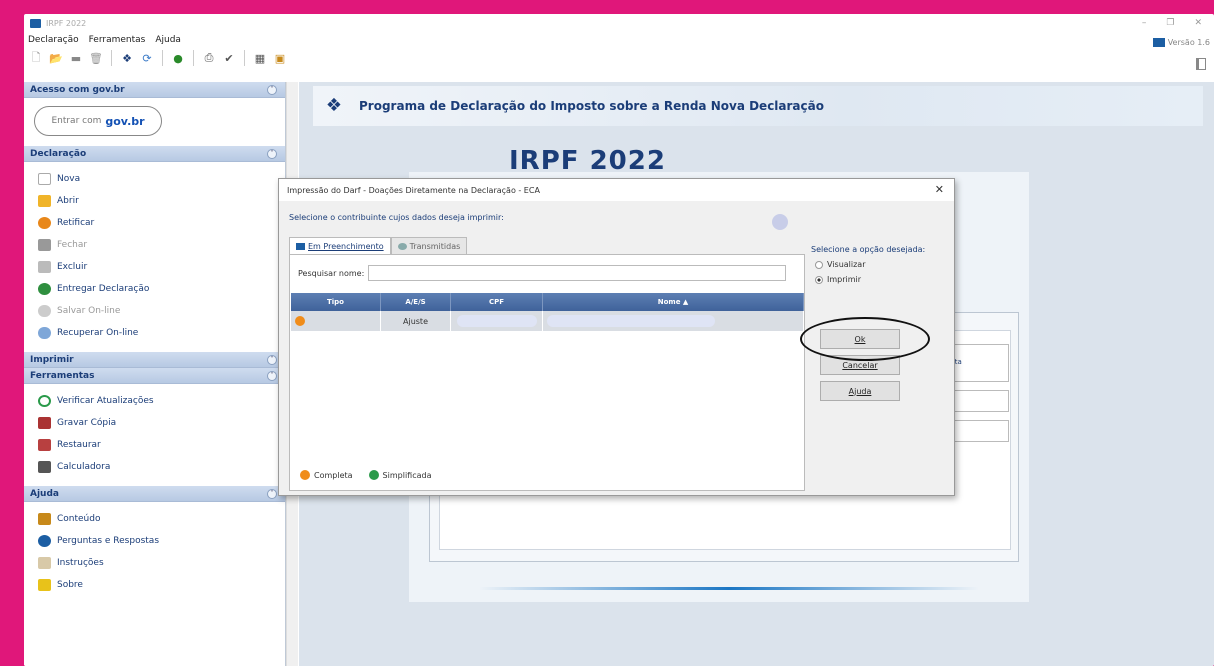  I want to click on sidebar-item-sobre: Sobre, so click(154, 585).